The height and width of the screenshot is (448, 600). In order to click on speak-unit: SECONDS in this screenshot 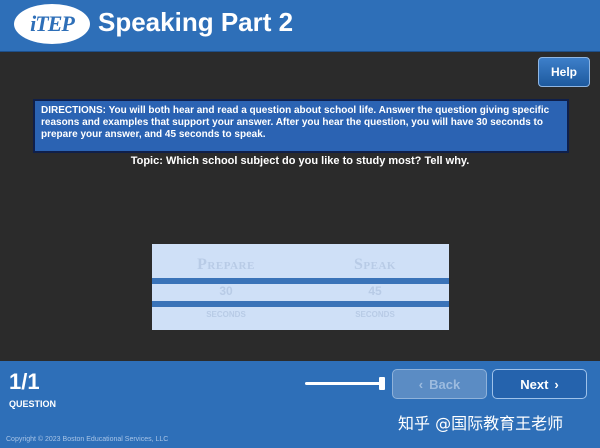, I will do `click(375, 314)`.